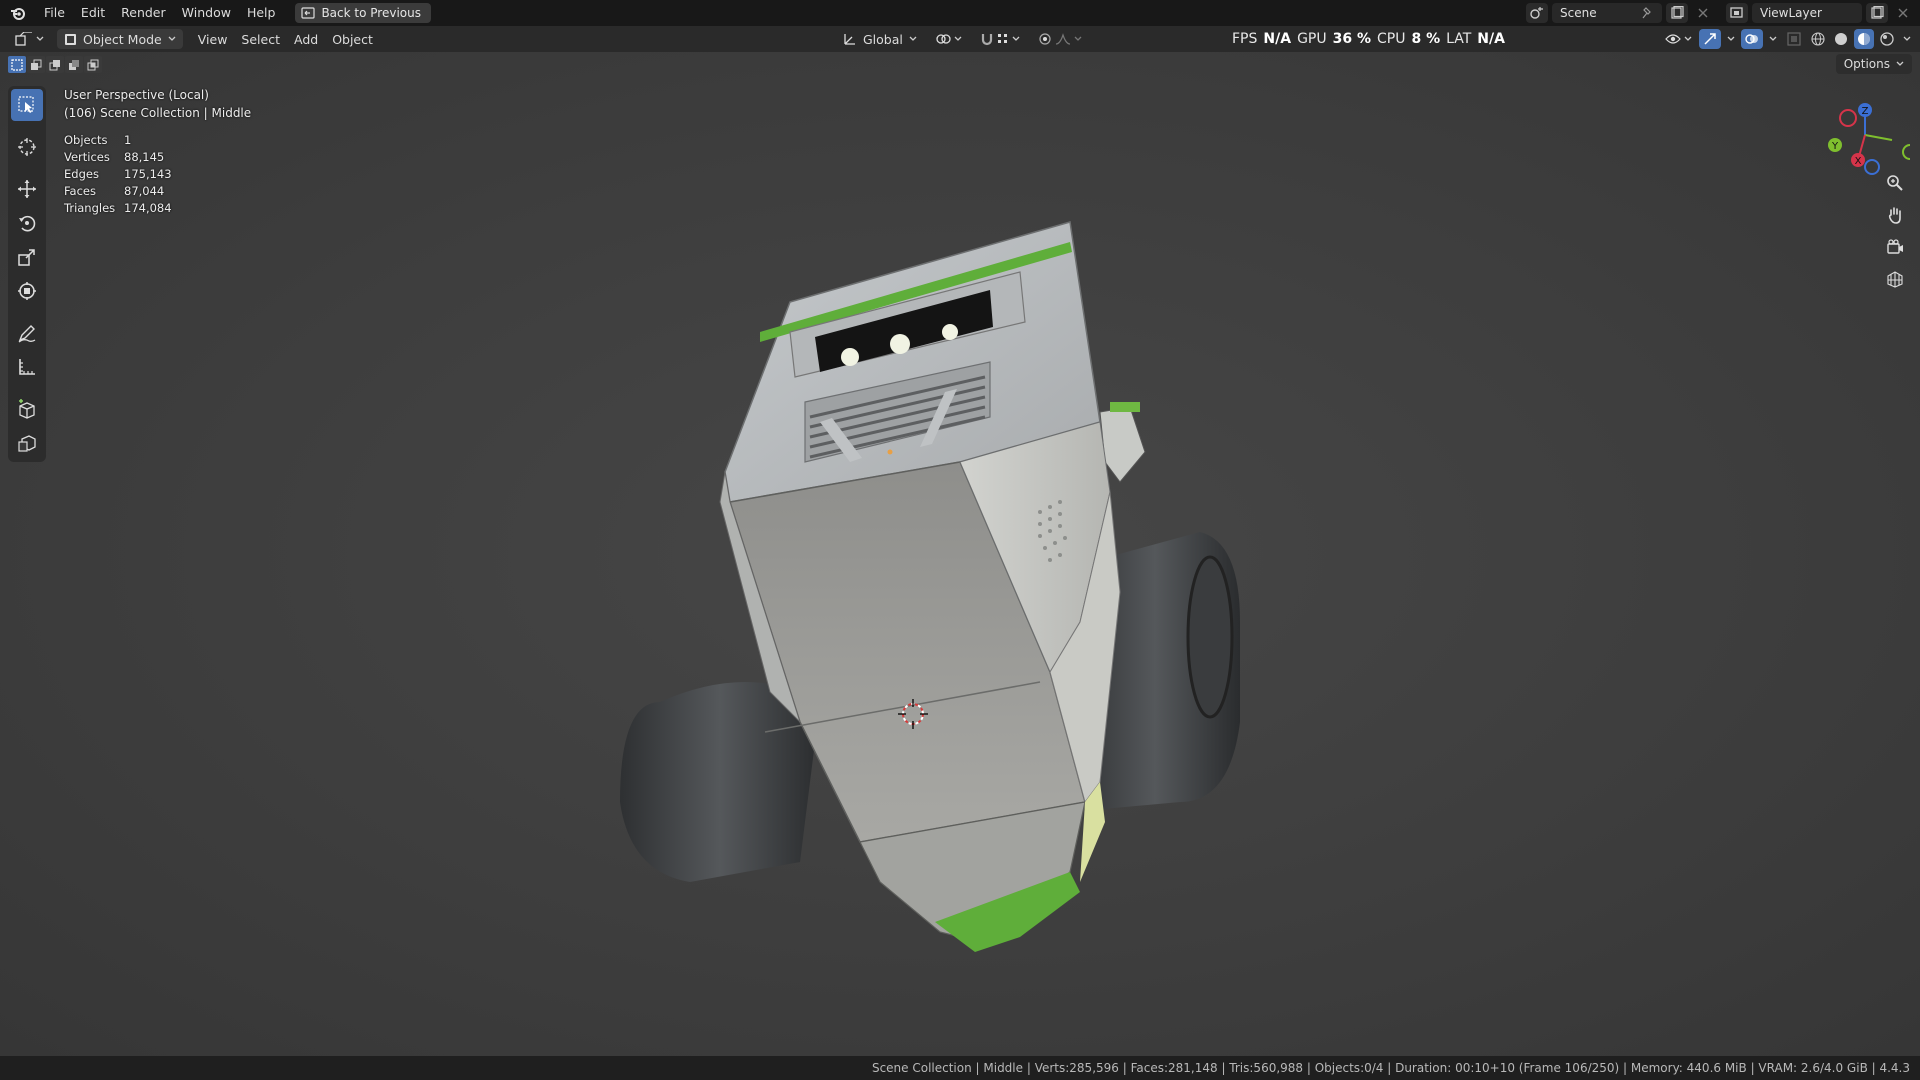 This screenshot has height=1080, width=1920. Describe the element at coordinates (1807, 13) in the screenshot. I see `viewlayer-name-field: ViewLayer` at that location.